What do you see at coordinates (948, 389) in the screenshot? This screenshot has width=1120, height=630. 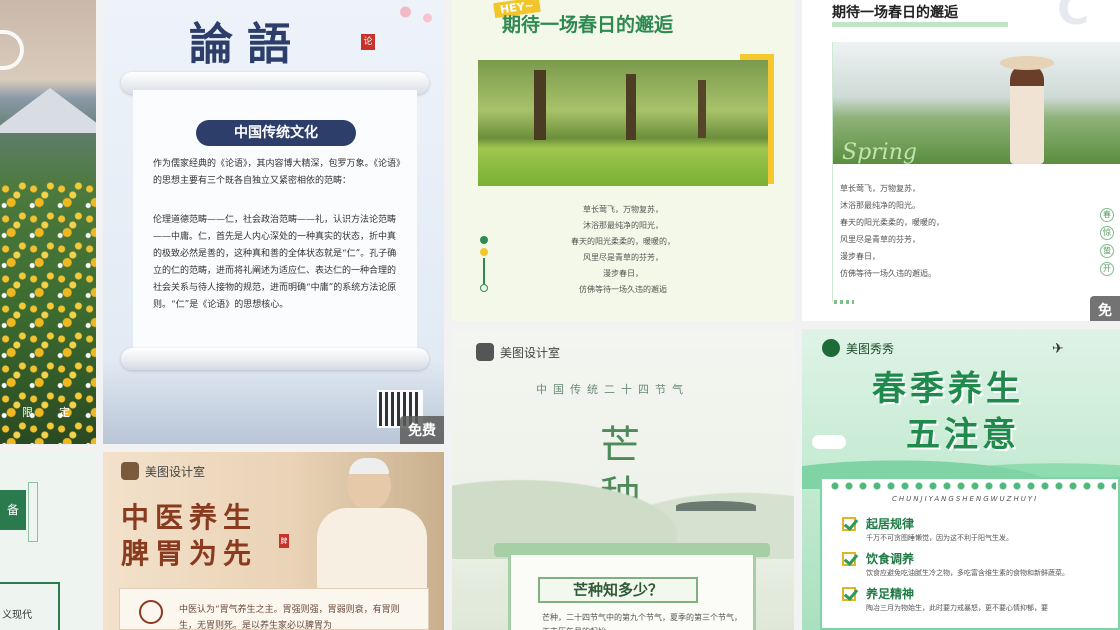 I see `chunji-title-line1: 春季养生` at bounding box center [948, 389].